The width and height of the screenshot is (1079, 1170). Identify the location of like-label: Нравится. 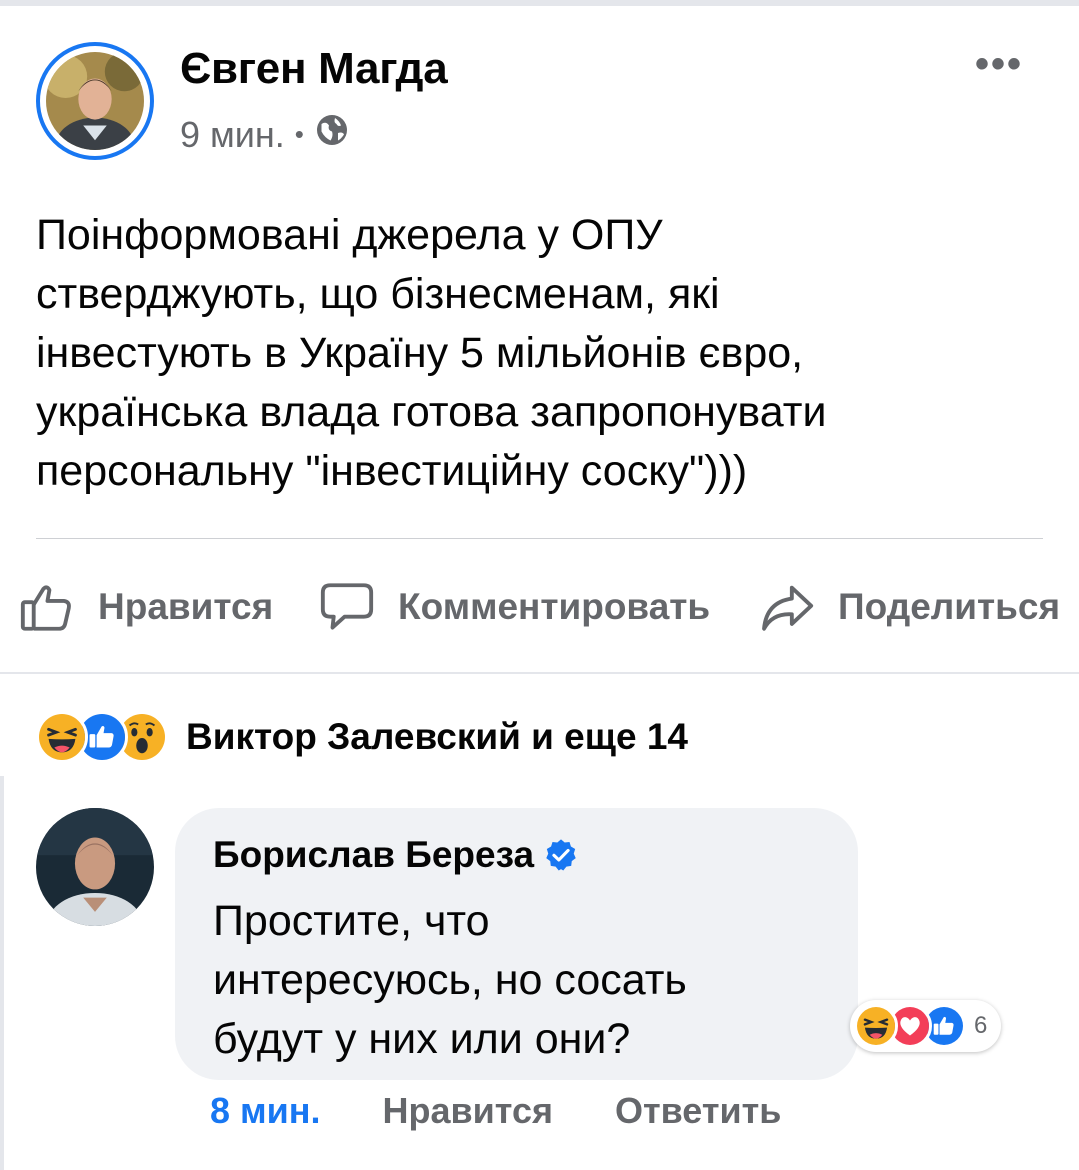
(186, 606).